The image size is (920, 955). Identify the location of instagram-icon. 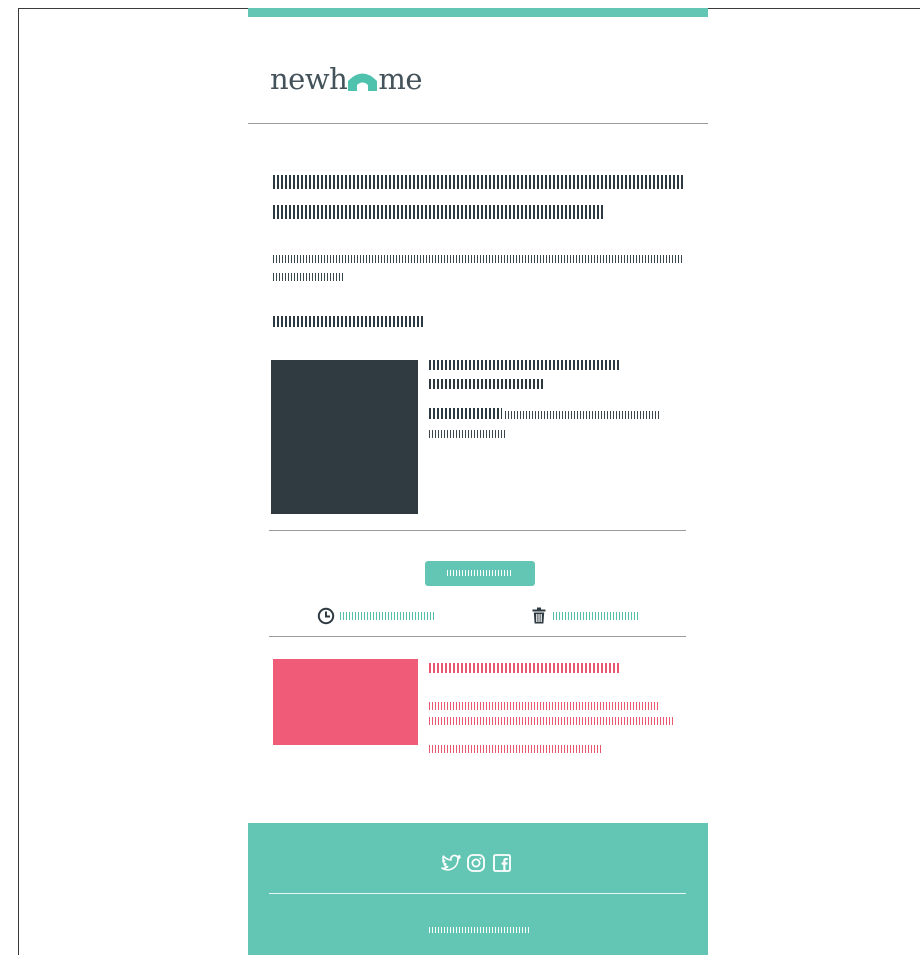
(476, 863).